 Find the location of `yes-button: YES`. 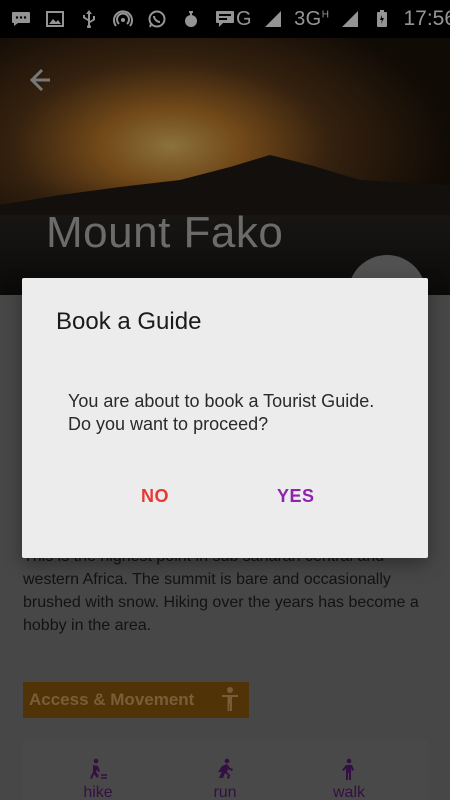

yes-button: YES is located at coordinates (296, 496).